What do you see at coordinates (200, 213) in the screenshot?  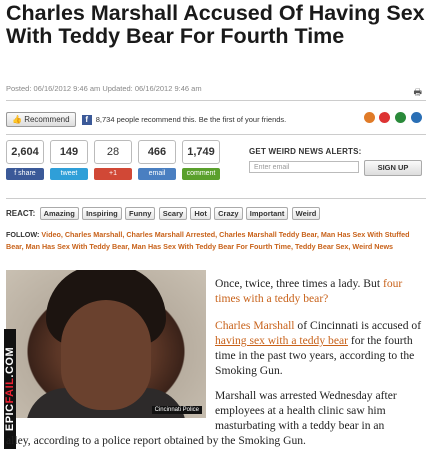 I see `react-hot-button: Hot` at bounding box center [200, 213].